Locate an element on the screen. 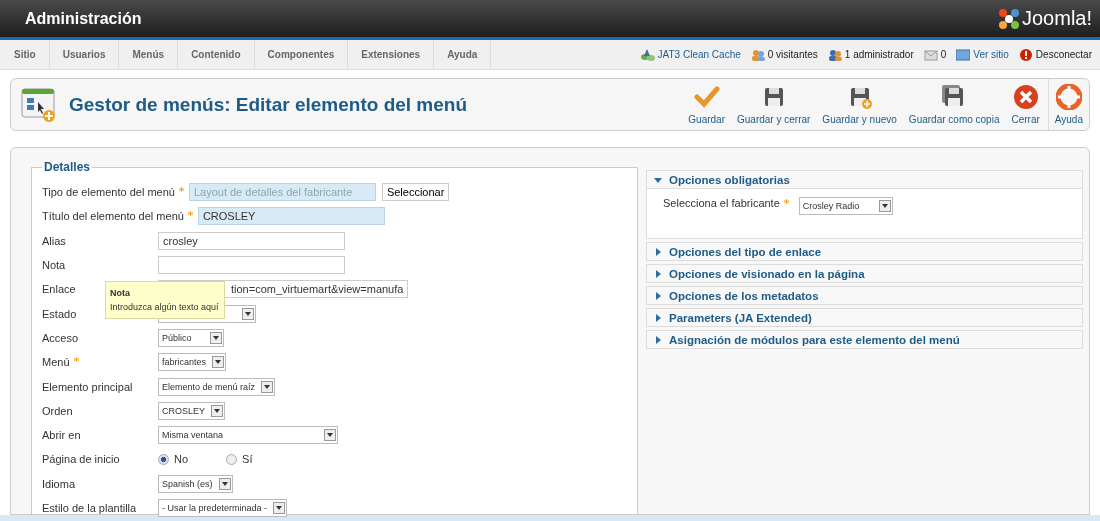 This screenshot has width=1100, height=521. close-icon is located at coordinates (1025, 97).